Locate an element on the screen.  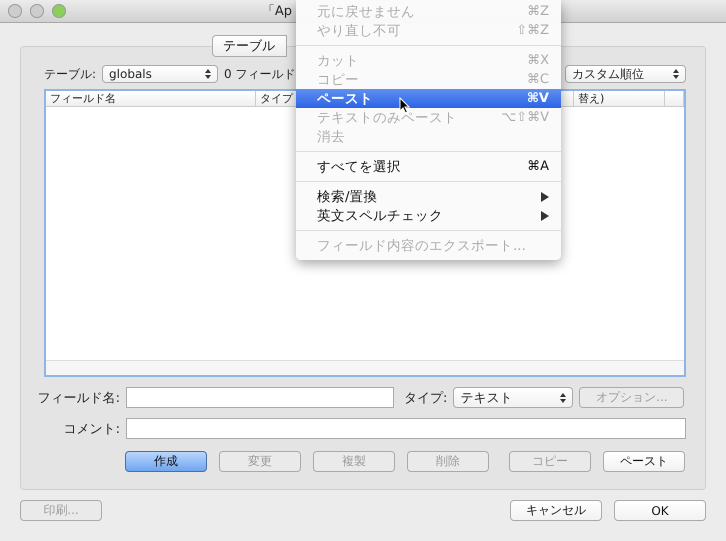
shortcut-label: ⌘X is located at coordinates (538, 60).